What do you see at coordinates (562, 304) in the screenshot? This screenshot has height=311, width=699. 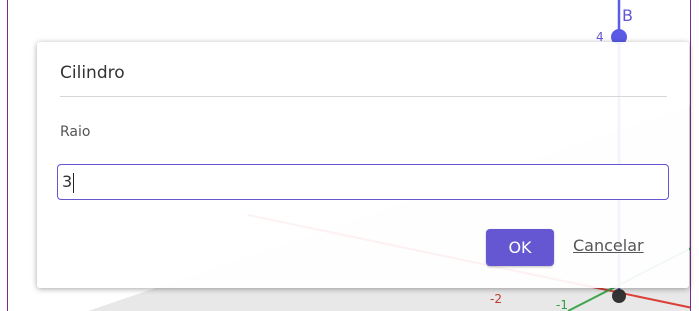 I see `y-axis-tick-label: -1` at bounding box center [562, 304].